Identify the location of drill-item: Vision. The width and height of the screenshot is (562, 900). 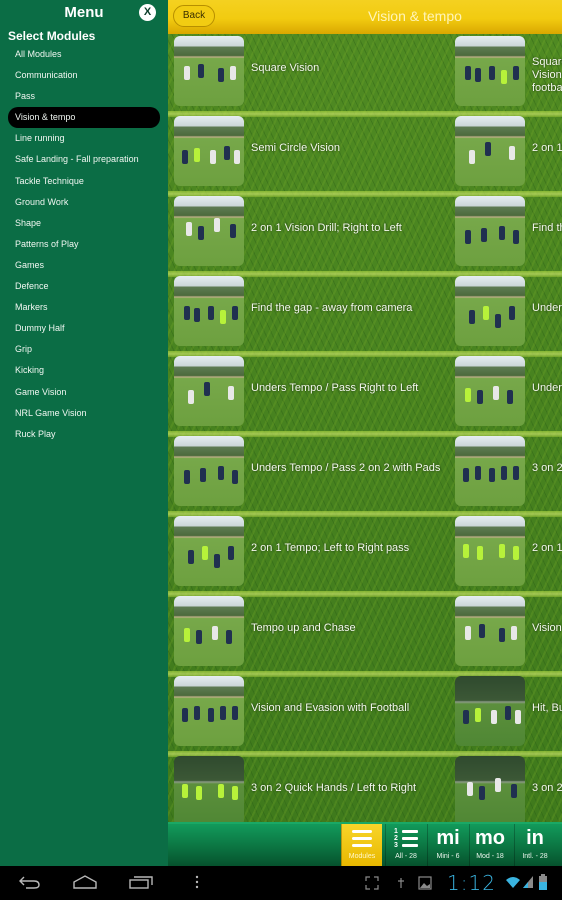
(508, 632).